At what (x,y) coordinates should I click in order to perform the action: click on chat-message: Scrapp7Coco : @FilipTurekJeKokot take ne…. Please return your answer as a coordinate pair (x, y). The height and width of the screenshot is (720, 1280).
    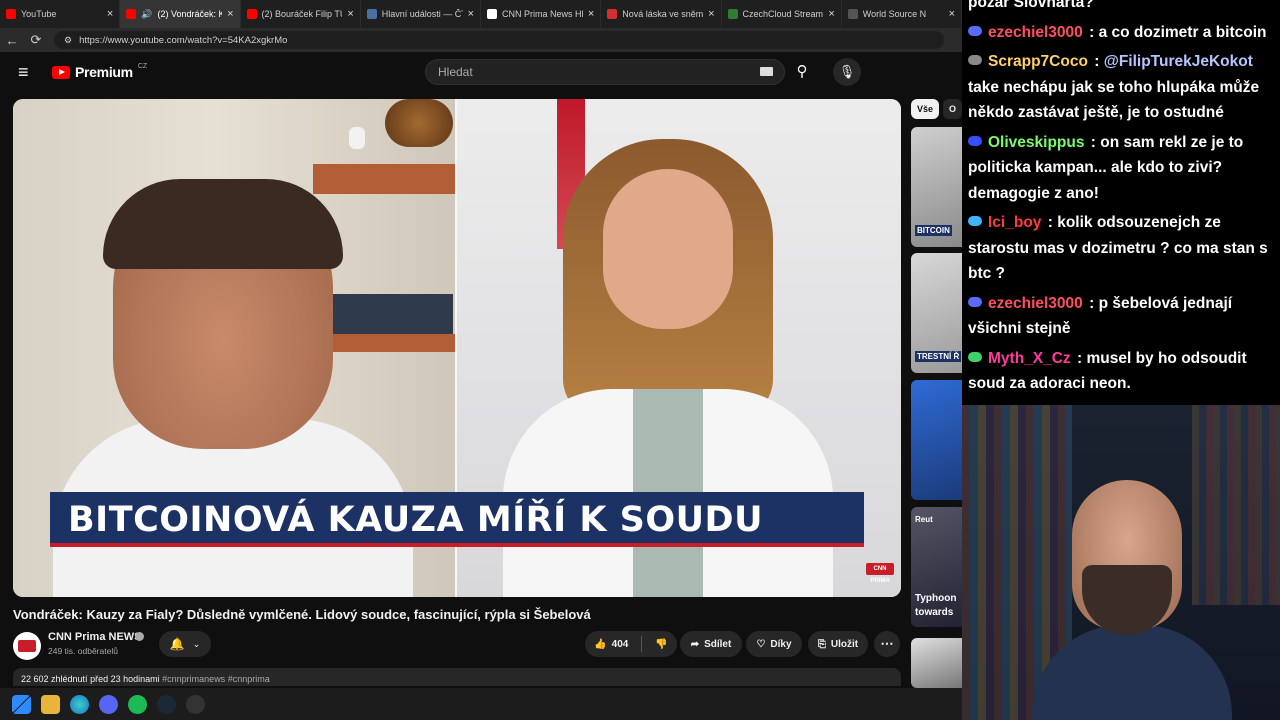
    Looking at the image, I should click on (1121, 87).